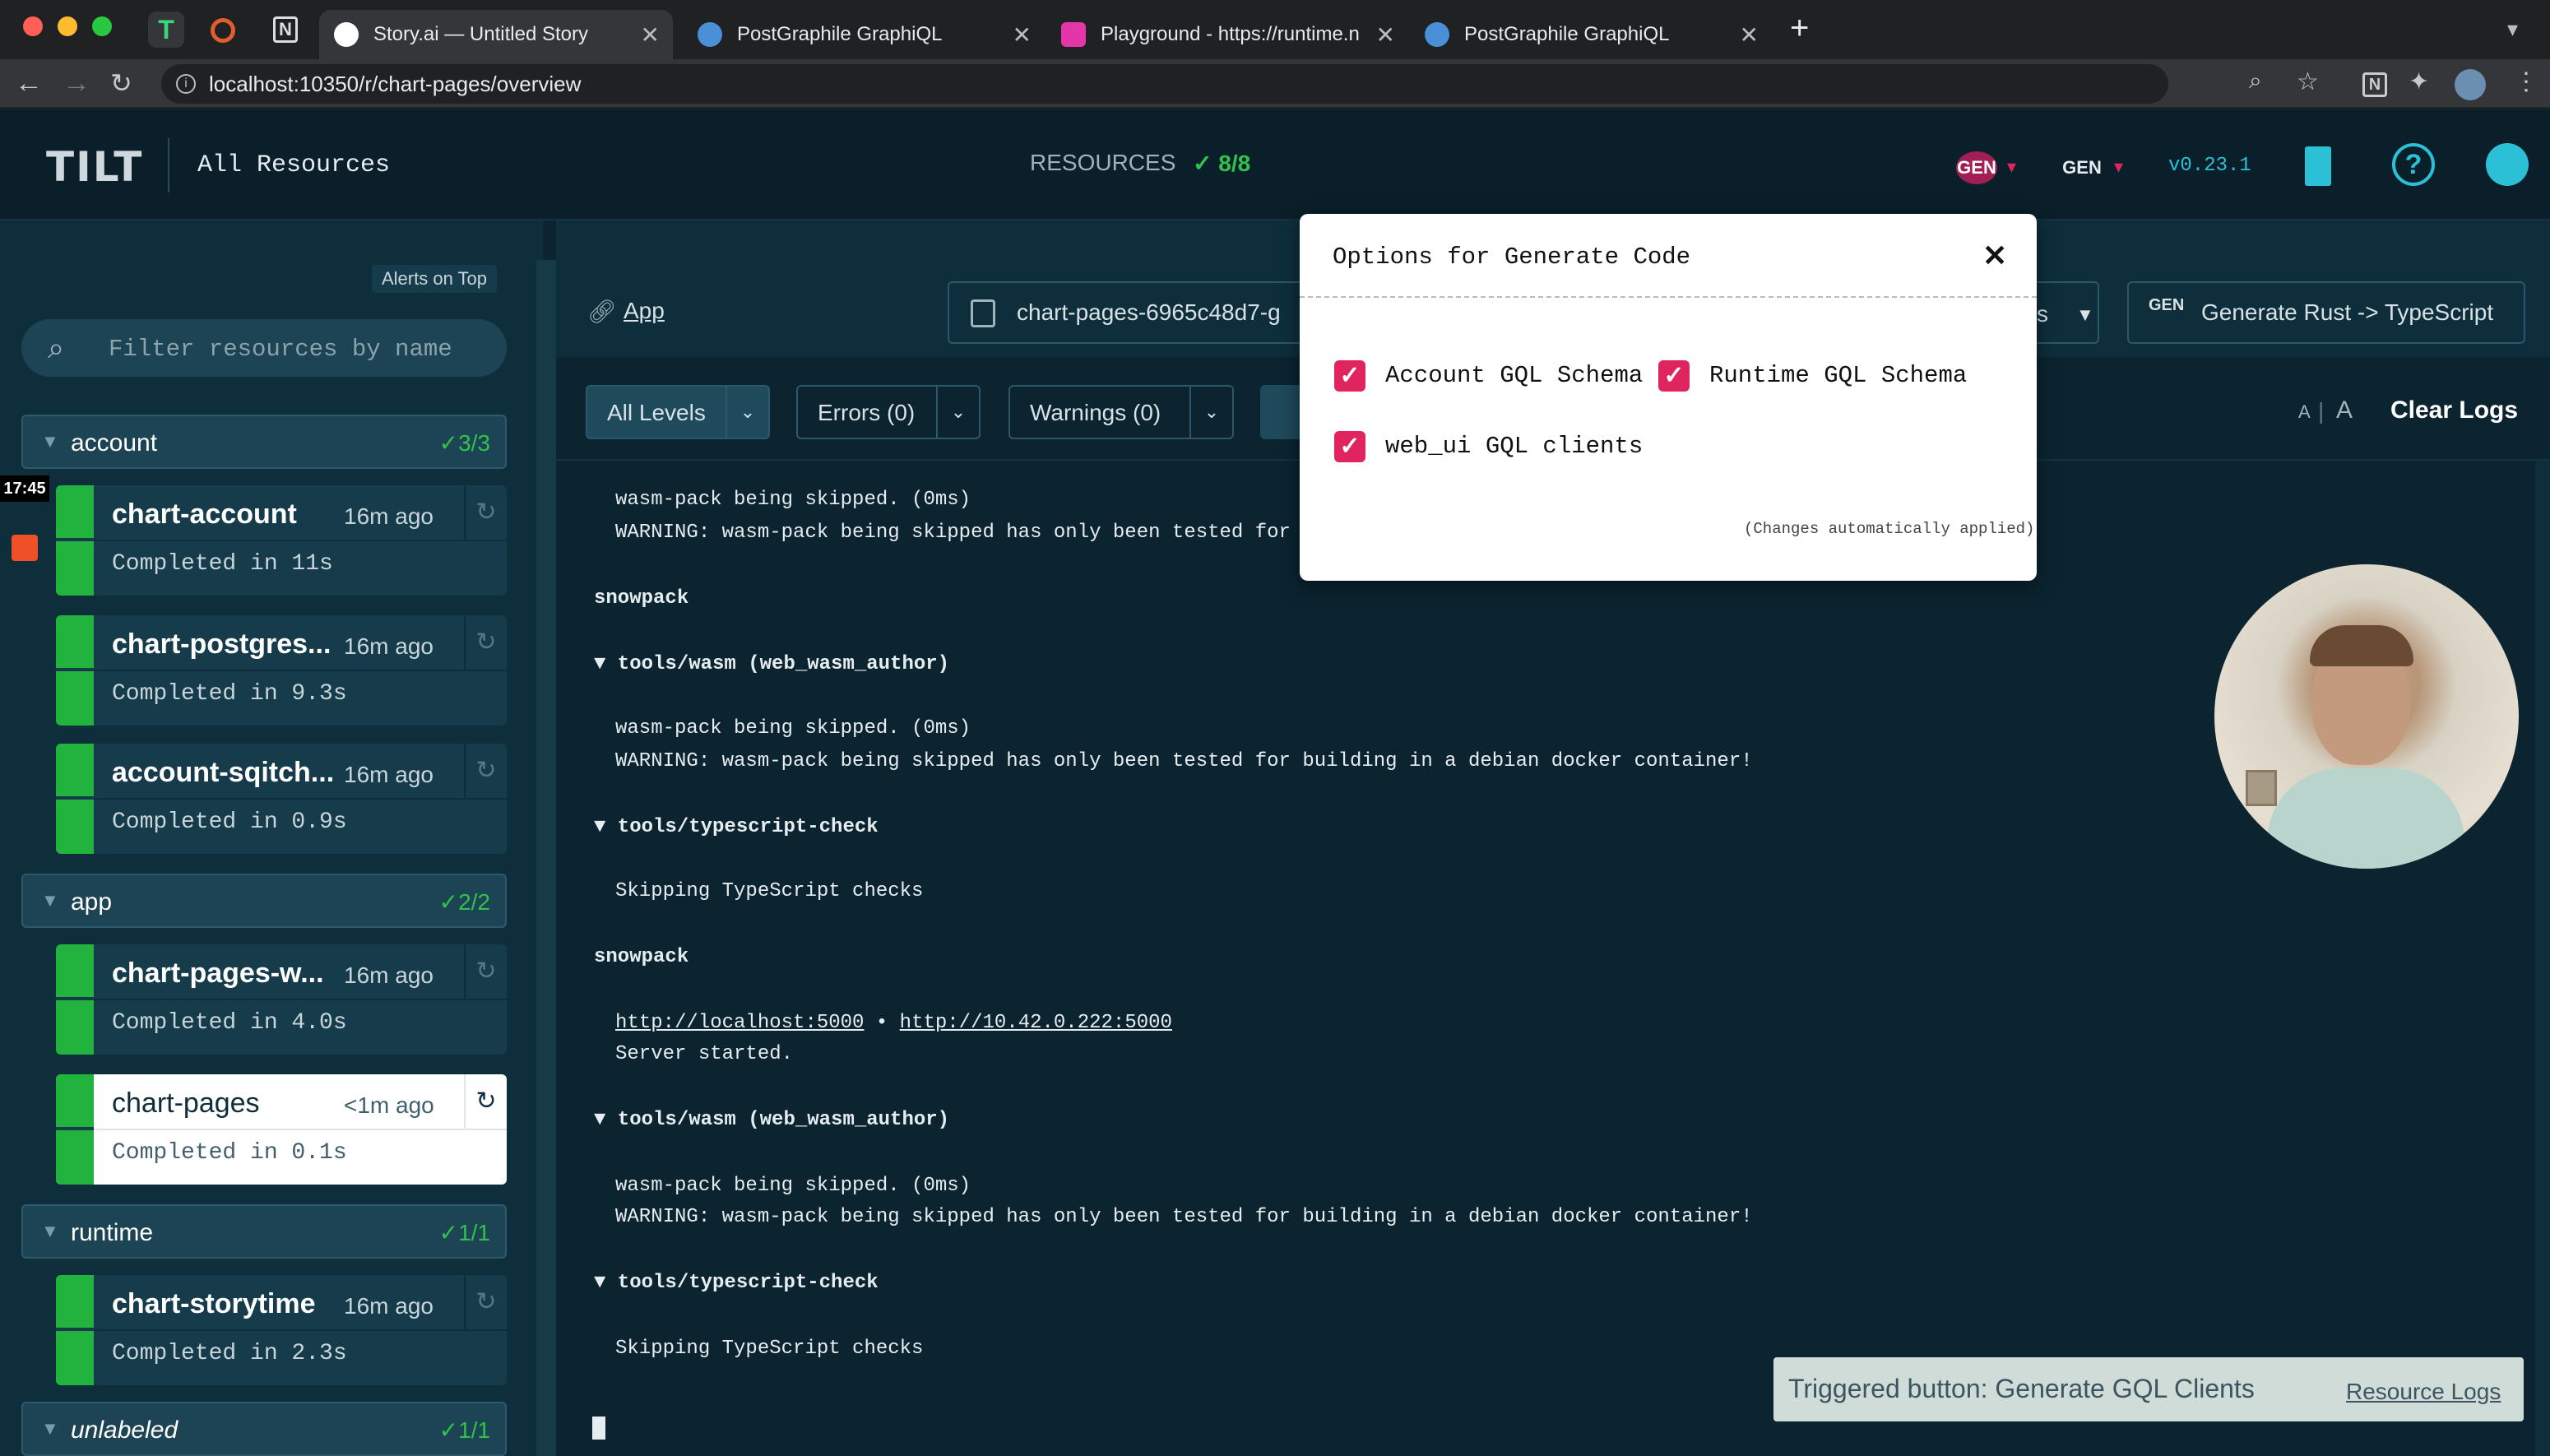 The image size is (2550, 1456). I want to click on tab-search-icon: ▾, so click(2512, 29).